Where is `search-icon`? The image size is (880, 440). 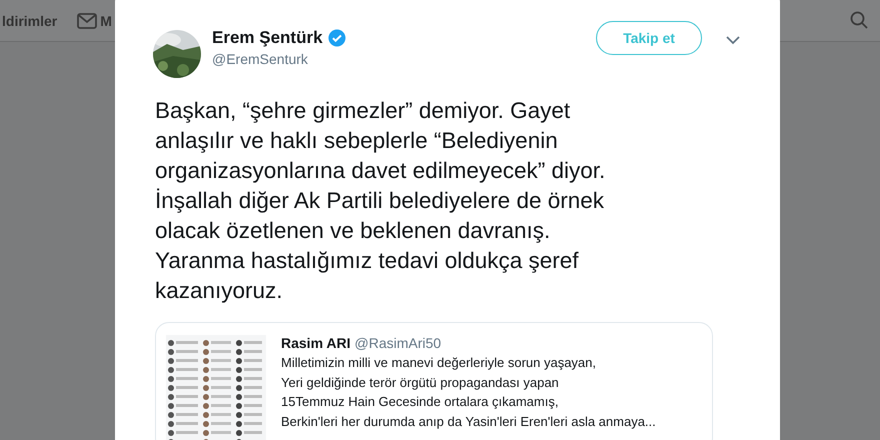 search-icon is located at coordinates (859, 20).